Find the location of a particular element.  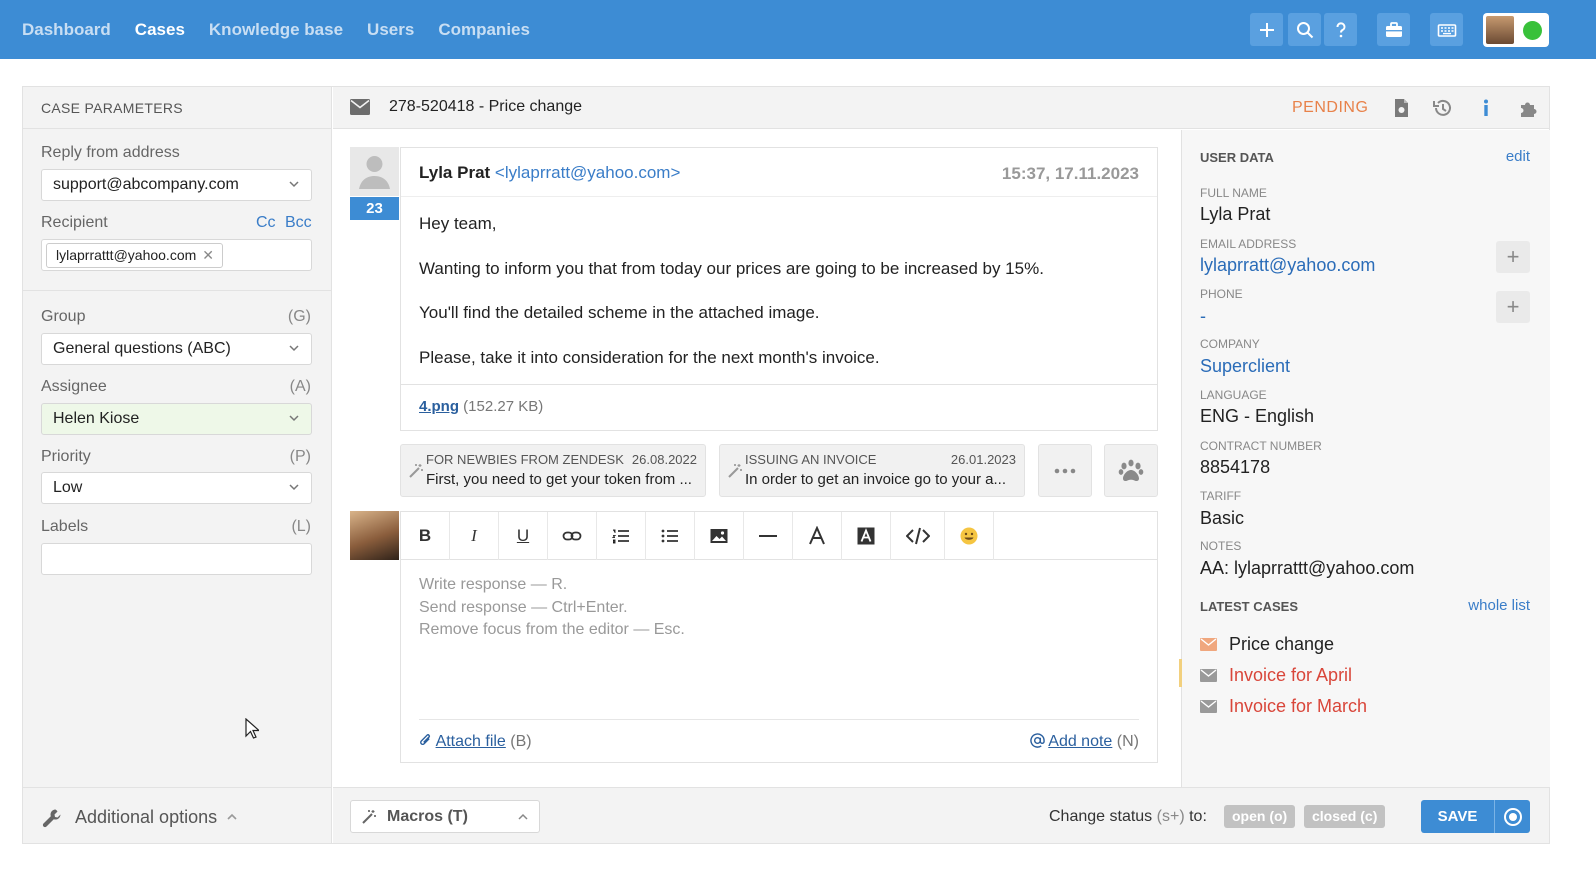

text-color-icon is located at coordinates (817, 535).